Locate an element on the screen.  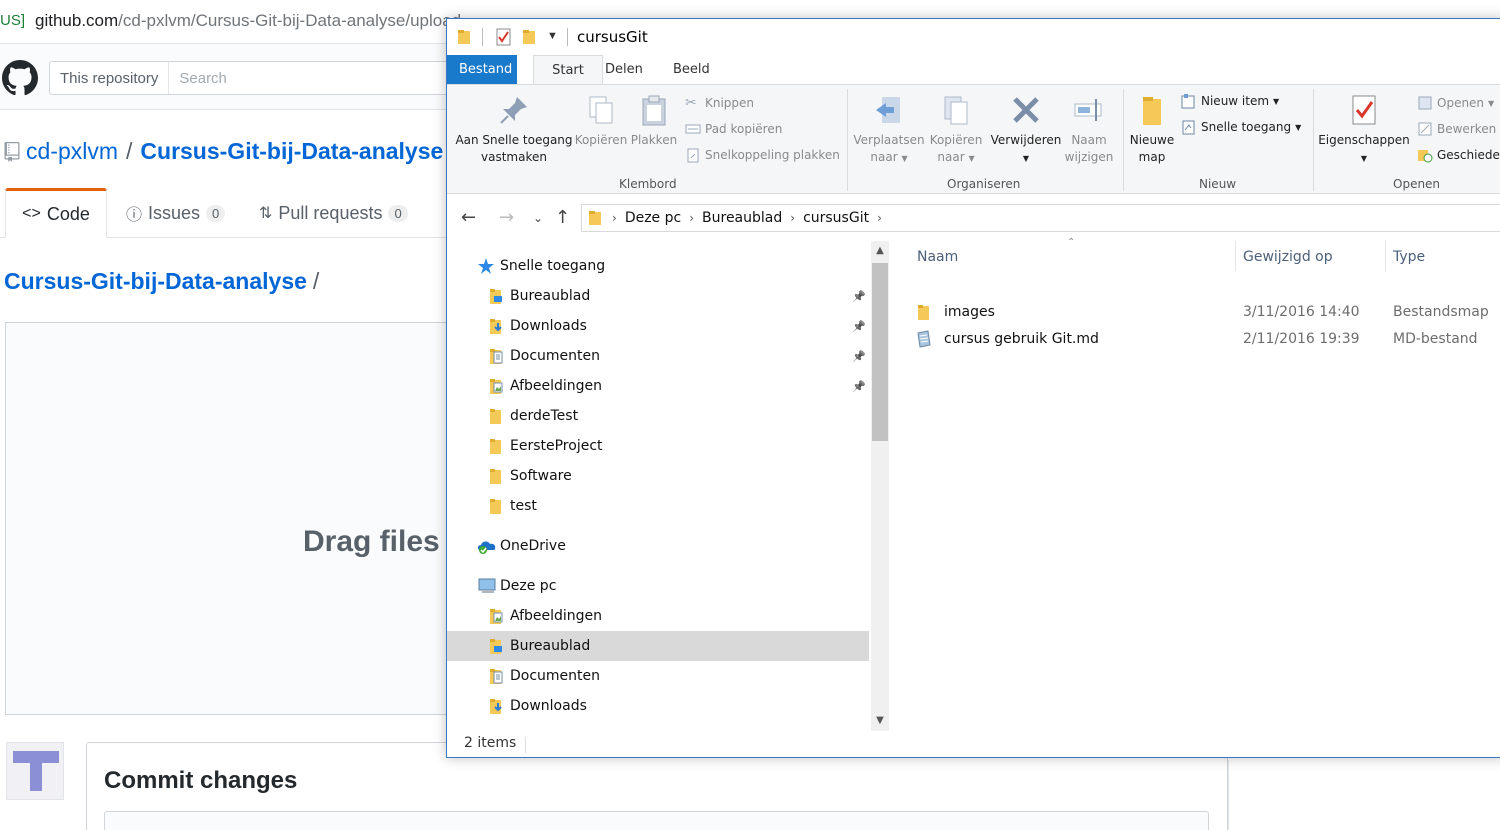
history-button: Geschieden is located at coordinates (1458, 155).